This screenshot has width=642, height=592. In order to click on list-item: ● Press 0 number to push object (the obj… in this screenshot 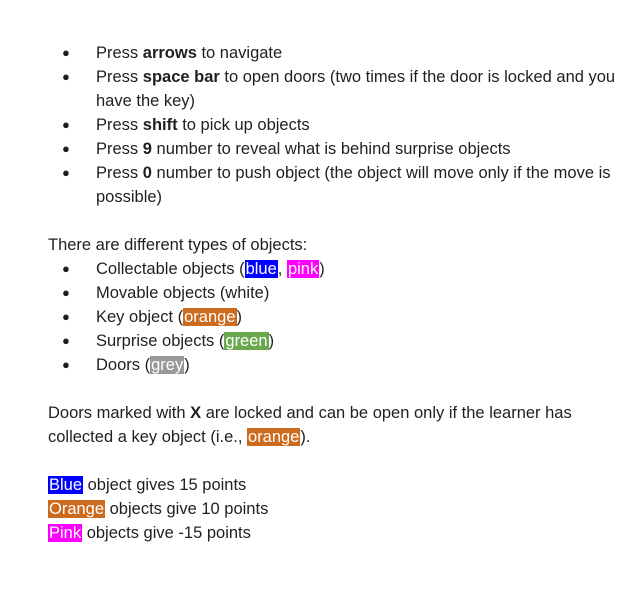, I will do `click(333, 185)`.